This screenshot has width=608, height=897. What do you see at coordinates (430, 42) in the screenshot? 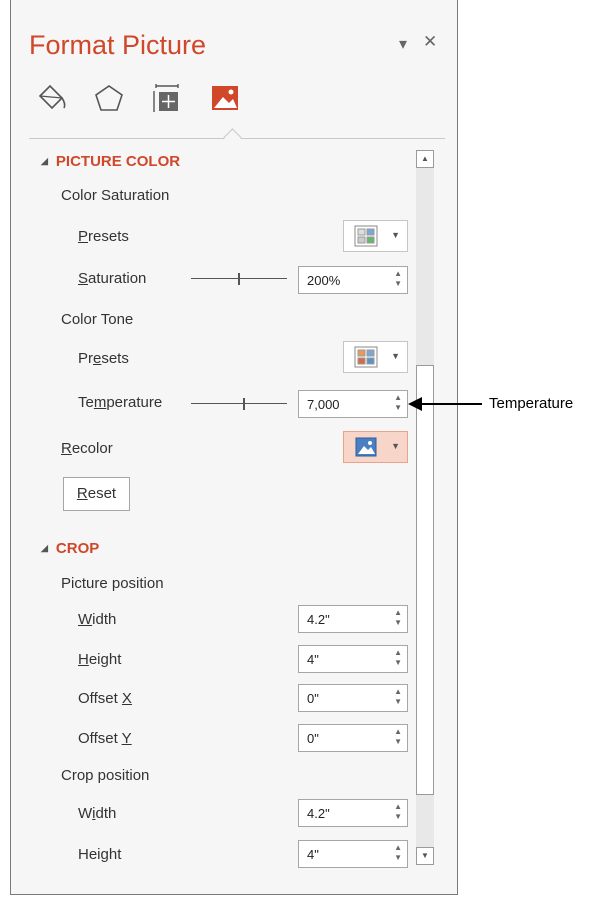
I see `close-icon: ✕` at bounding box center [430, 42].